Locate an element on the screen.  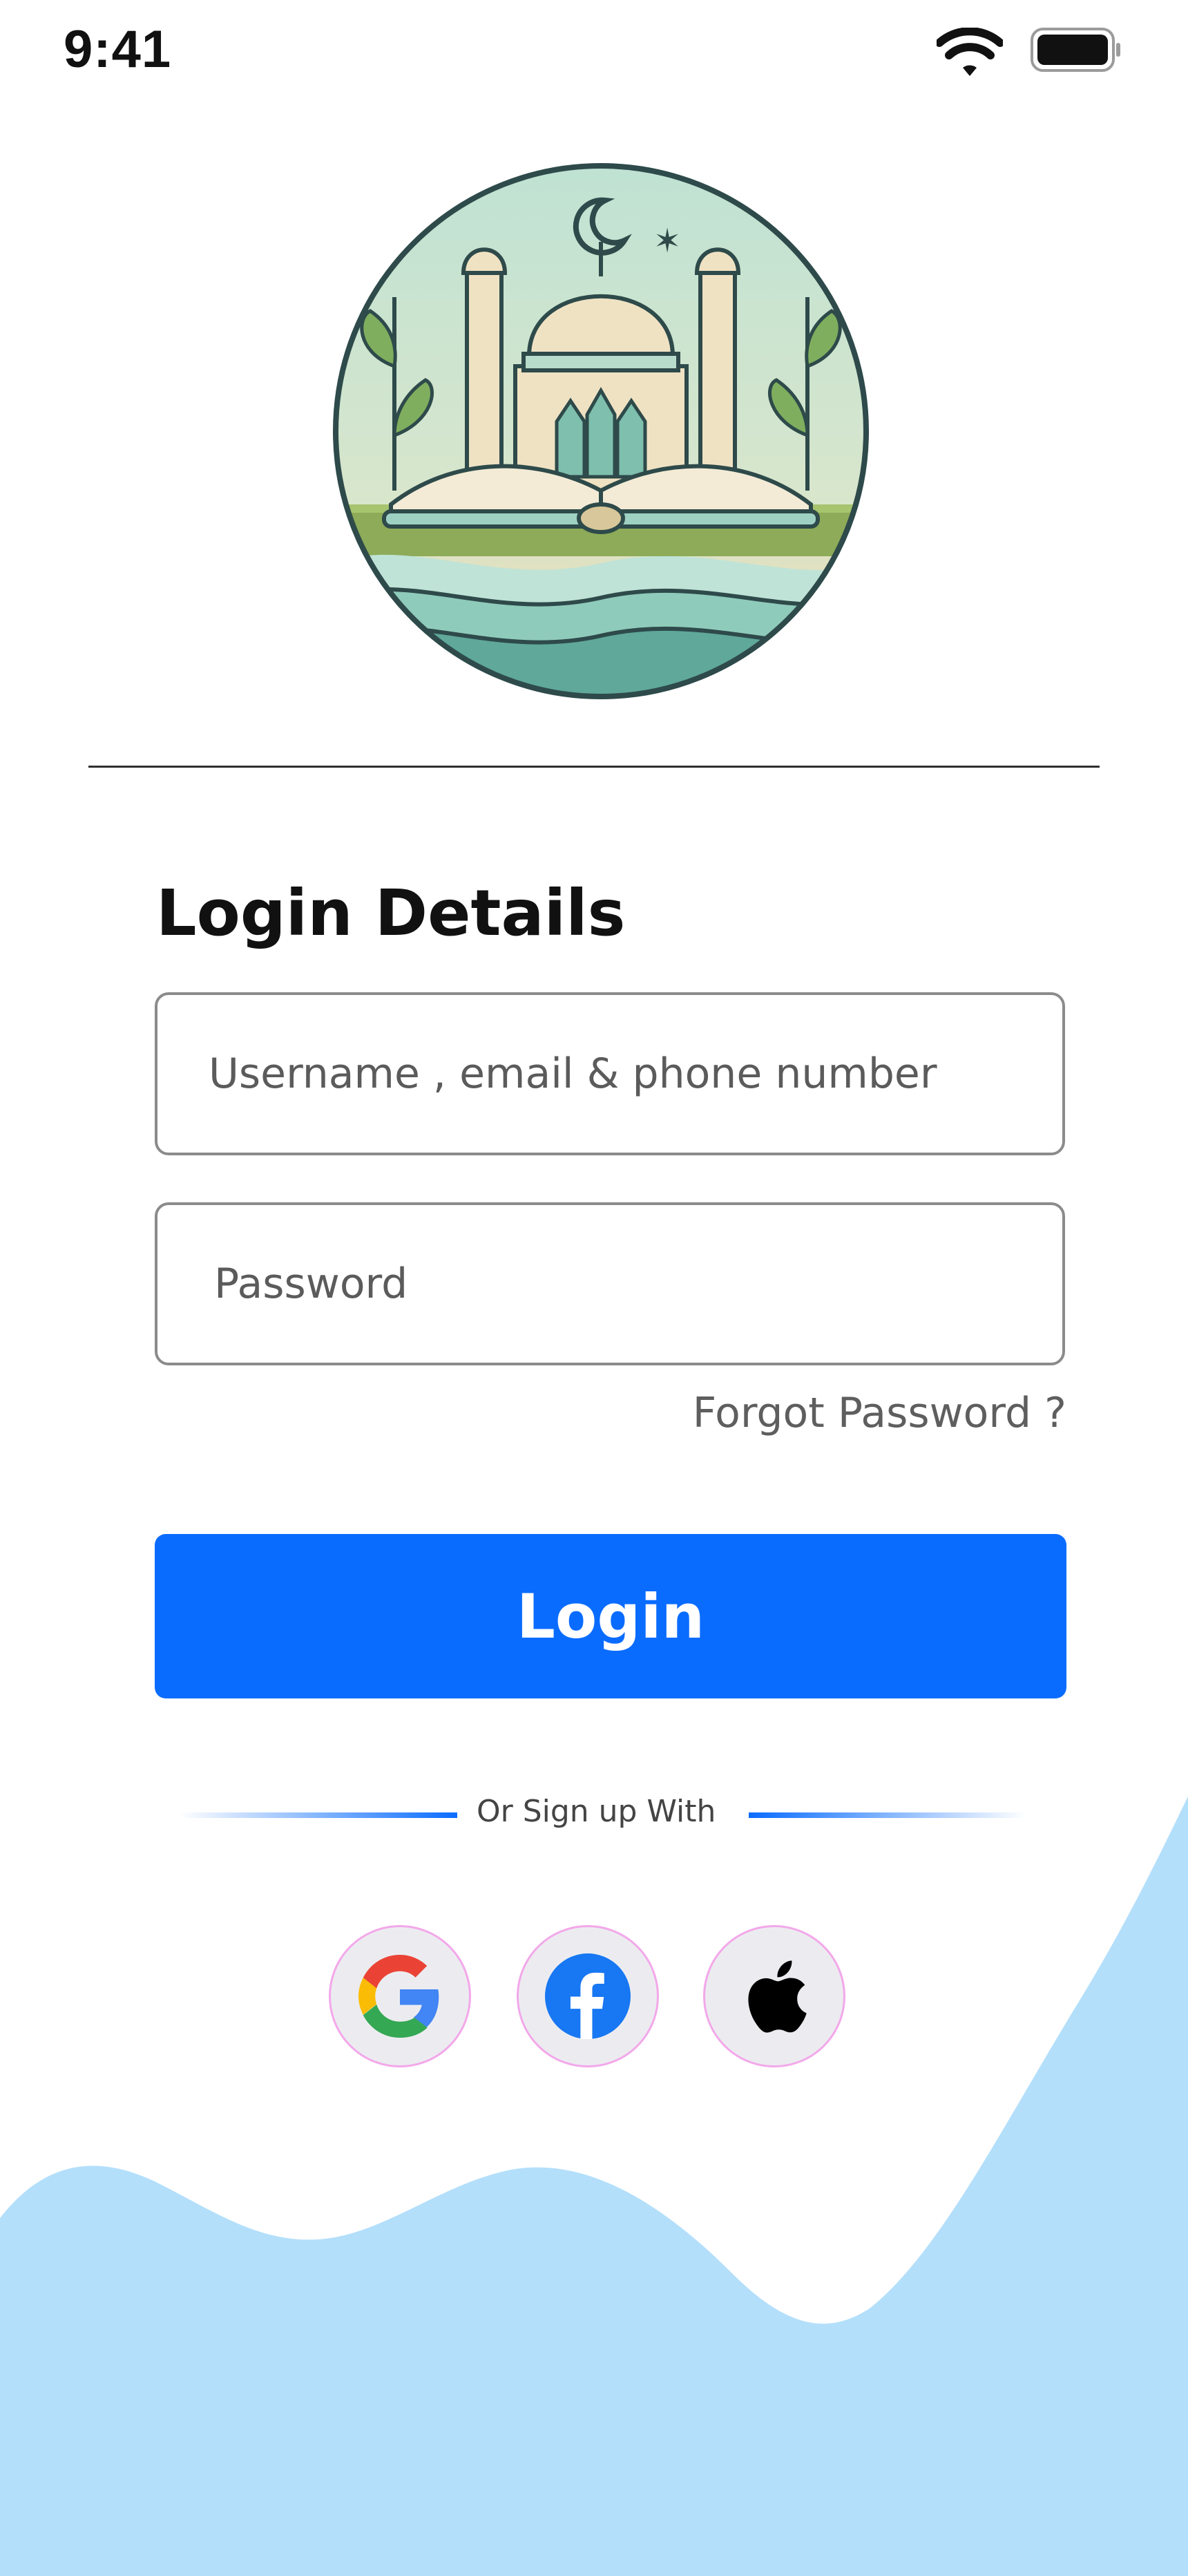
or-divider-left is located at coordinates (318, 1815).